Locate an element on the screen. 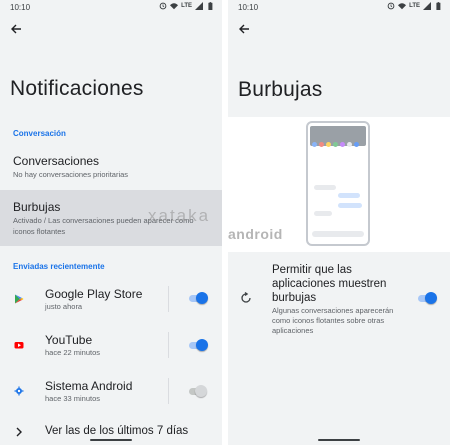 The height and width of the screenshot is (445, 450). section-header-recientes: Enviadas recientemente is located at coordinates (59, 266).